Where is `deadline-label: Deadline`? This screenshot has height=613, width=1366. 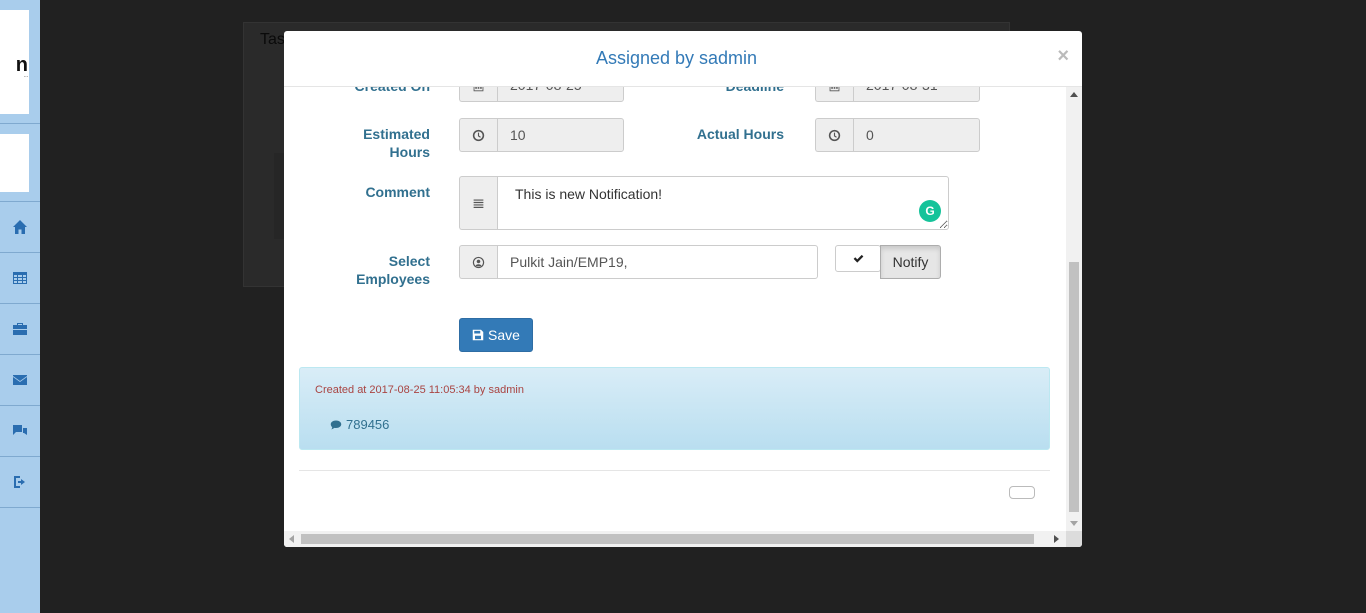 deadline-label: Deadline is located at coordinates (734, 91).